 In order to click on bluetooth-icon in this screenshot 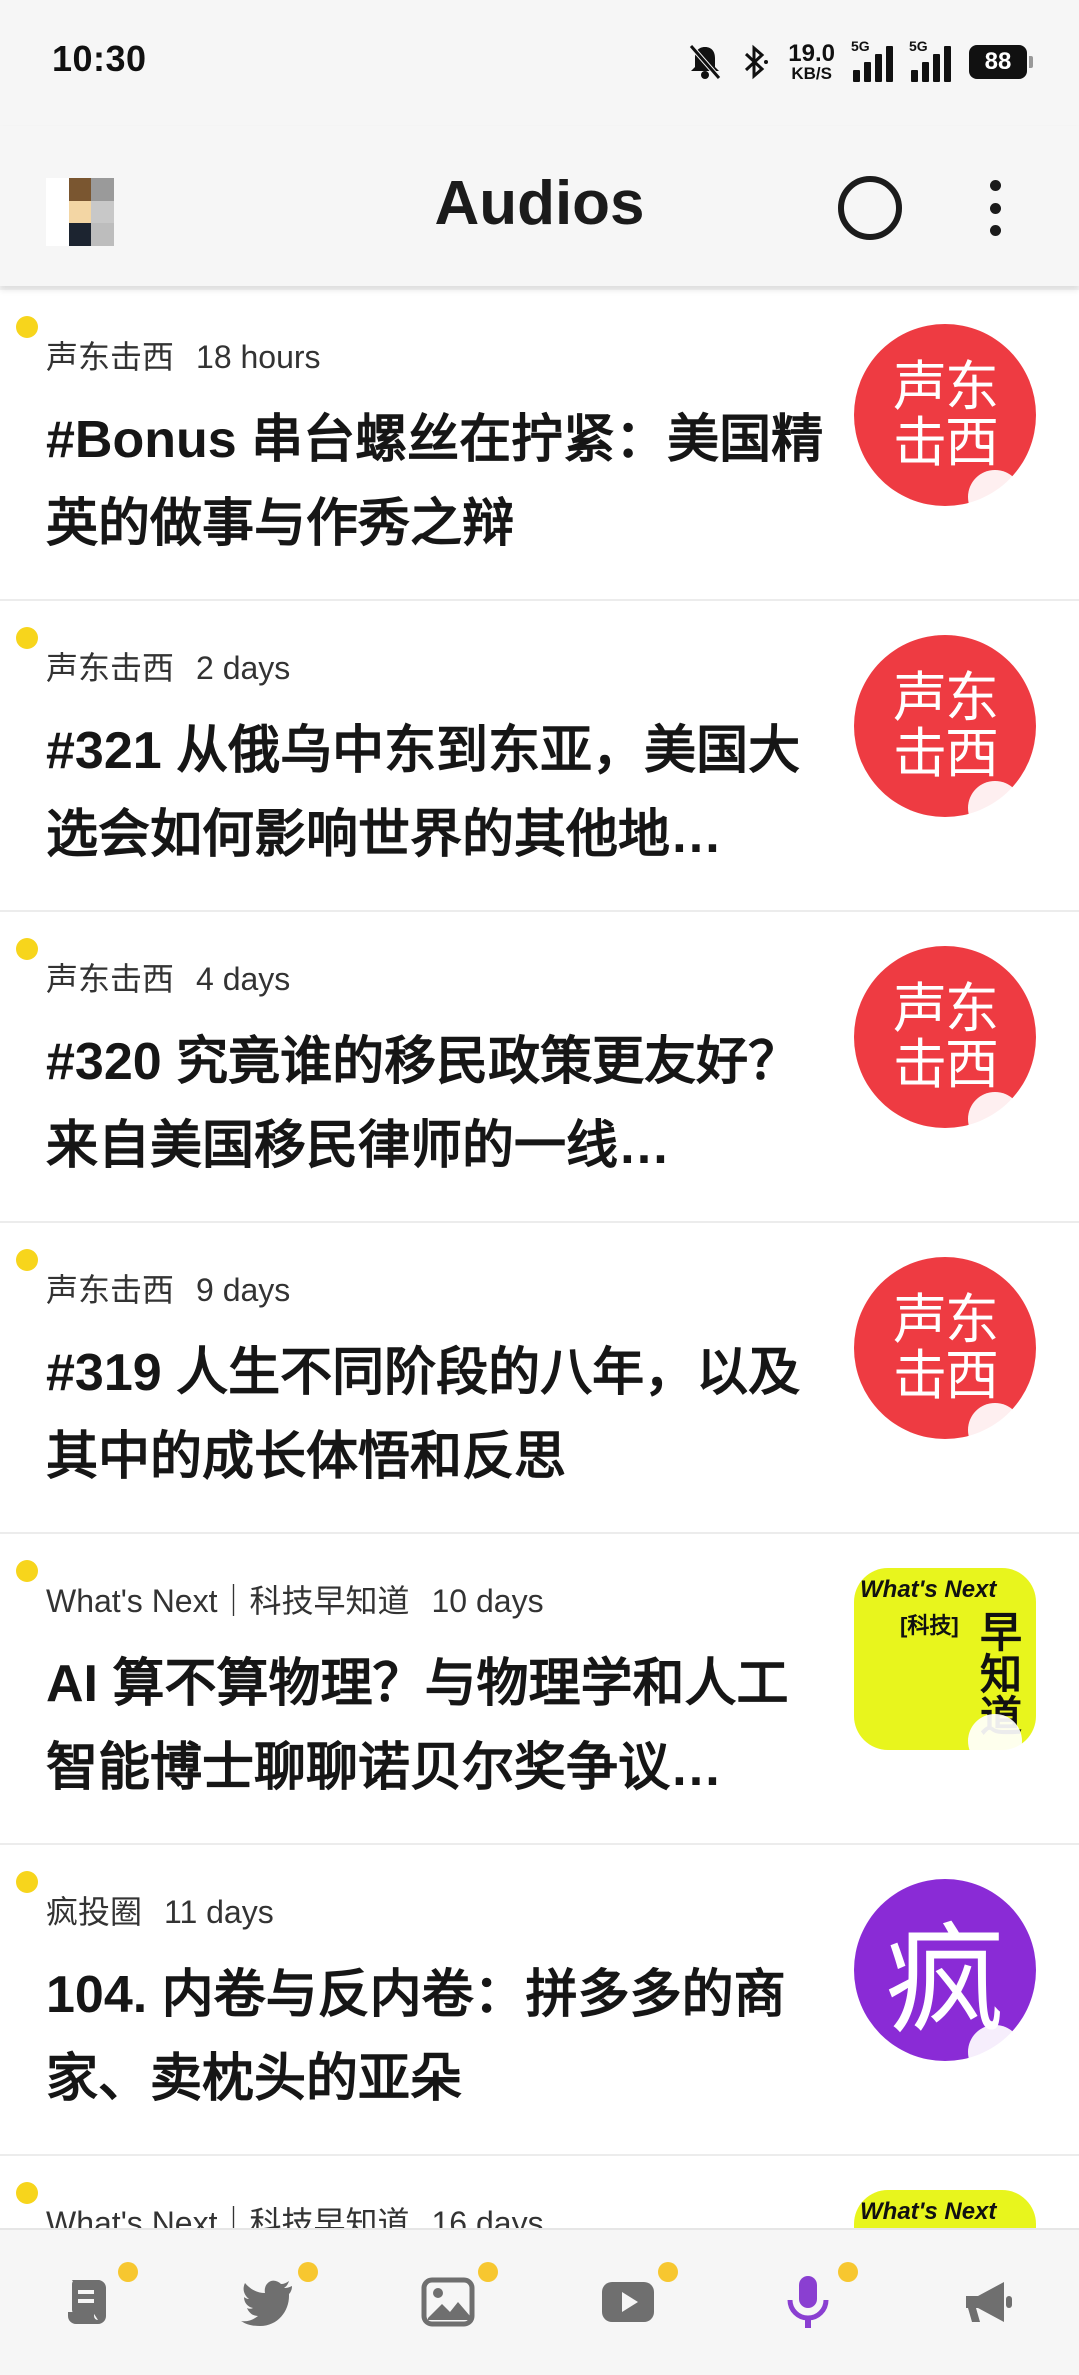, I will do `click(757, 62)`.